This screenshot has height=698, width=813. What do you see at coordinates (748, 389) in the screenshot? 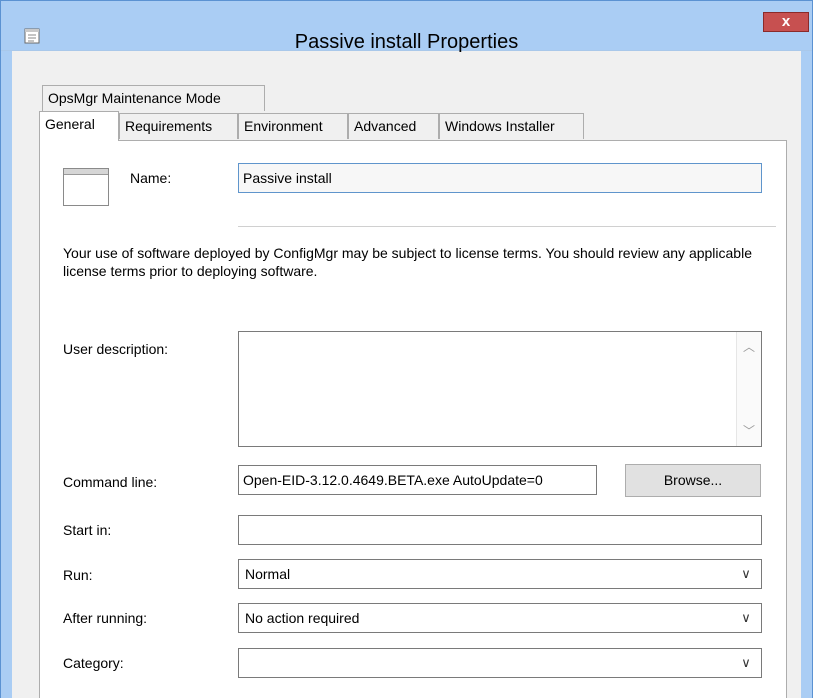
I see `user-description-scrollbar: ︿ ﹀` at bounding box center [748, 389].